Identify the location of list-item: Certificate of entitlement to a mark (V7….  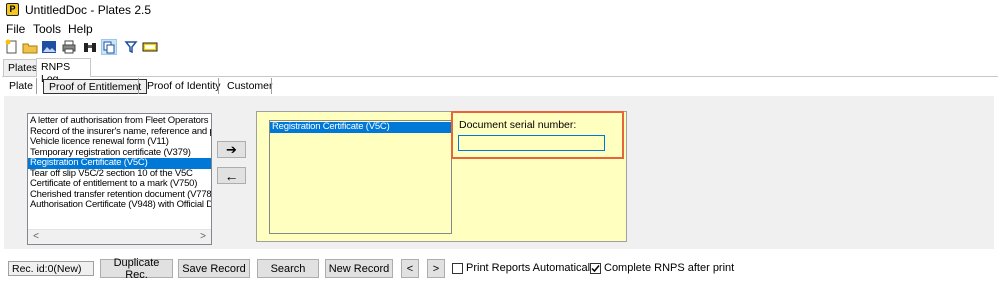
(119, 184).